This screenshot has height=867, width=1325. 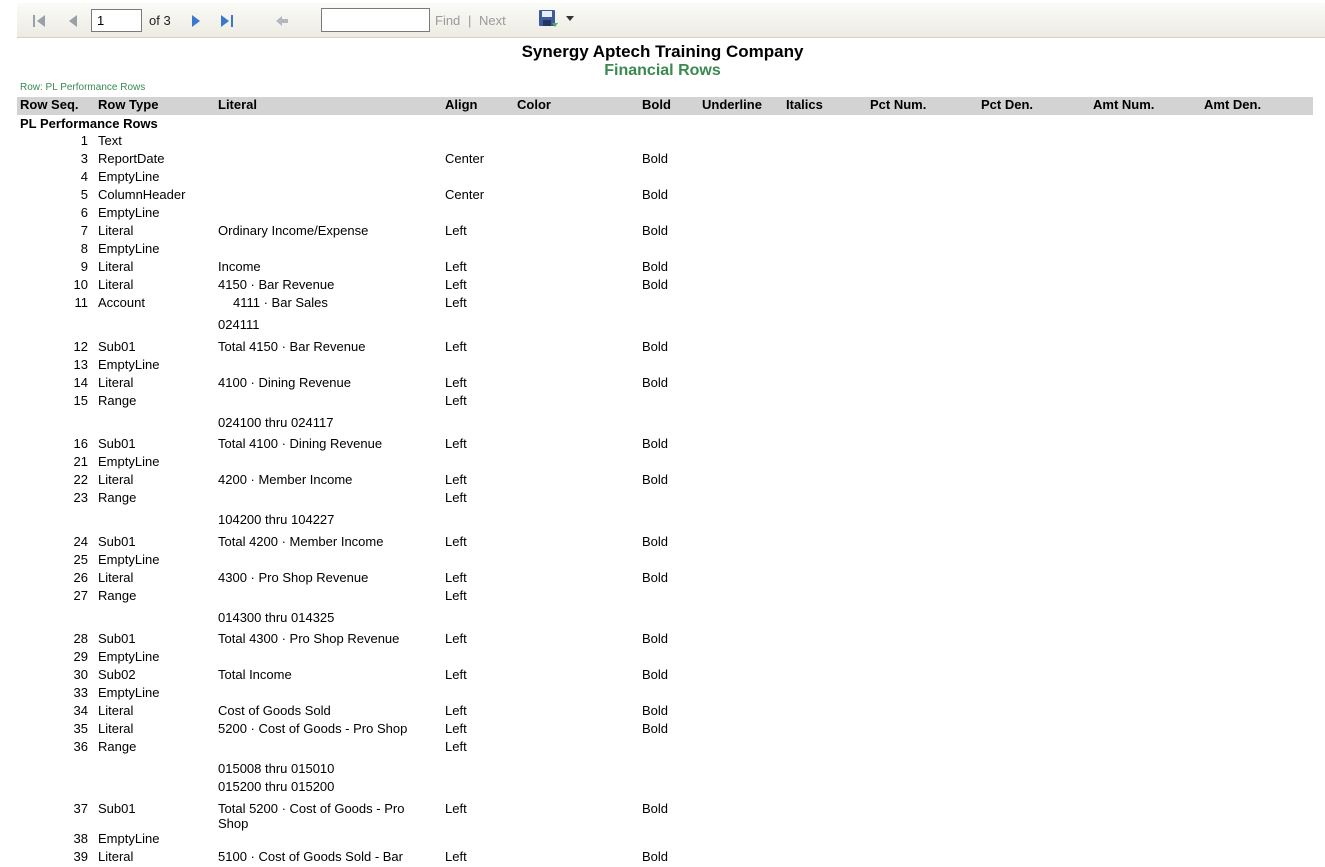 I want to click on literal-cell: 5100 · Cost of Goods Sold - Bar, so click(x=310, y=856).